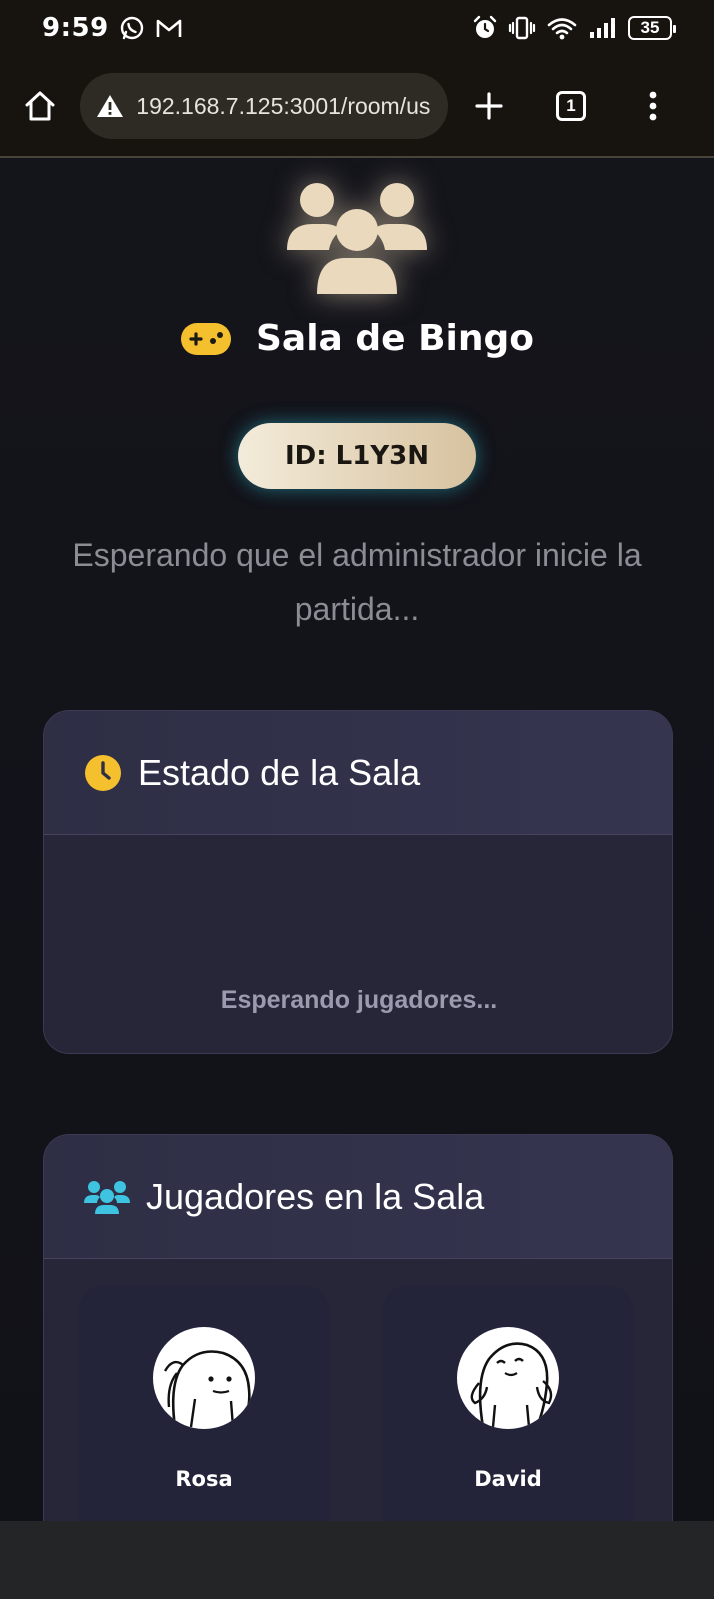 The image size is (714, 1599). What do you see at coordinates (205, 338) in the screenshot?
I see `gamepad-icon` at bounding box center [205, 338].